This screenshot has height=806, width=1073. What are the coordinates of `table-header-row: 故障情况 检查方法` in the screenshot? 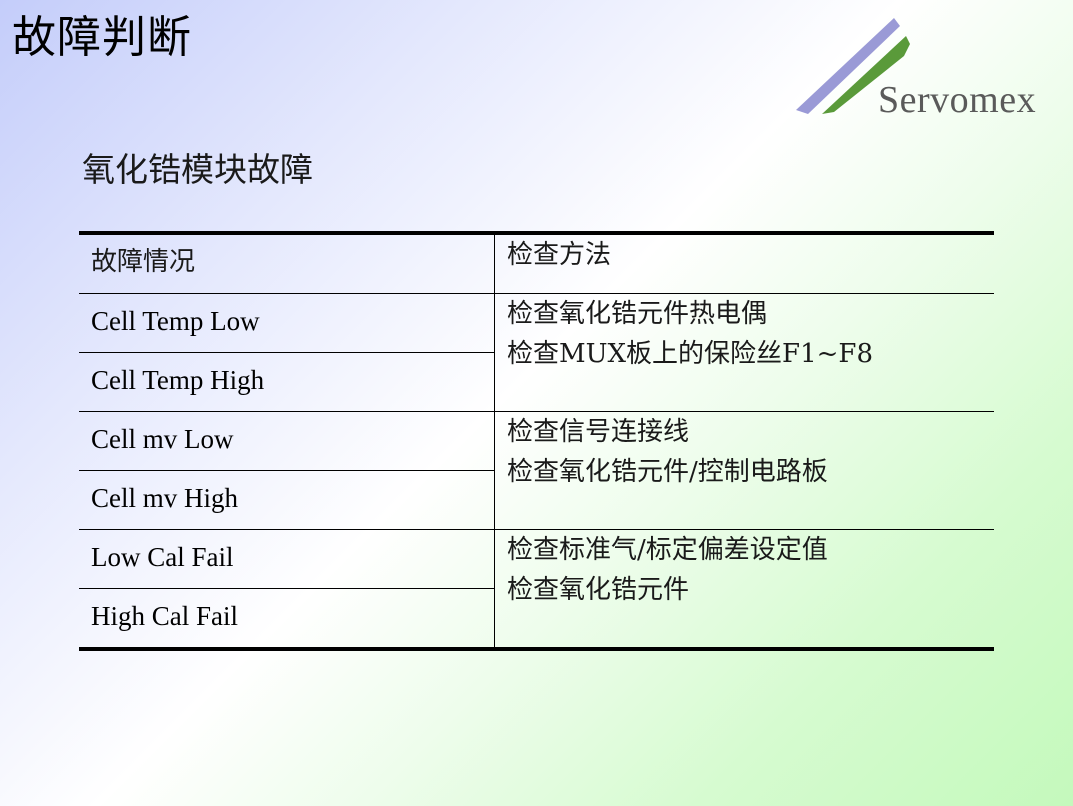 It's located at (536, 263).